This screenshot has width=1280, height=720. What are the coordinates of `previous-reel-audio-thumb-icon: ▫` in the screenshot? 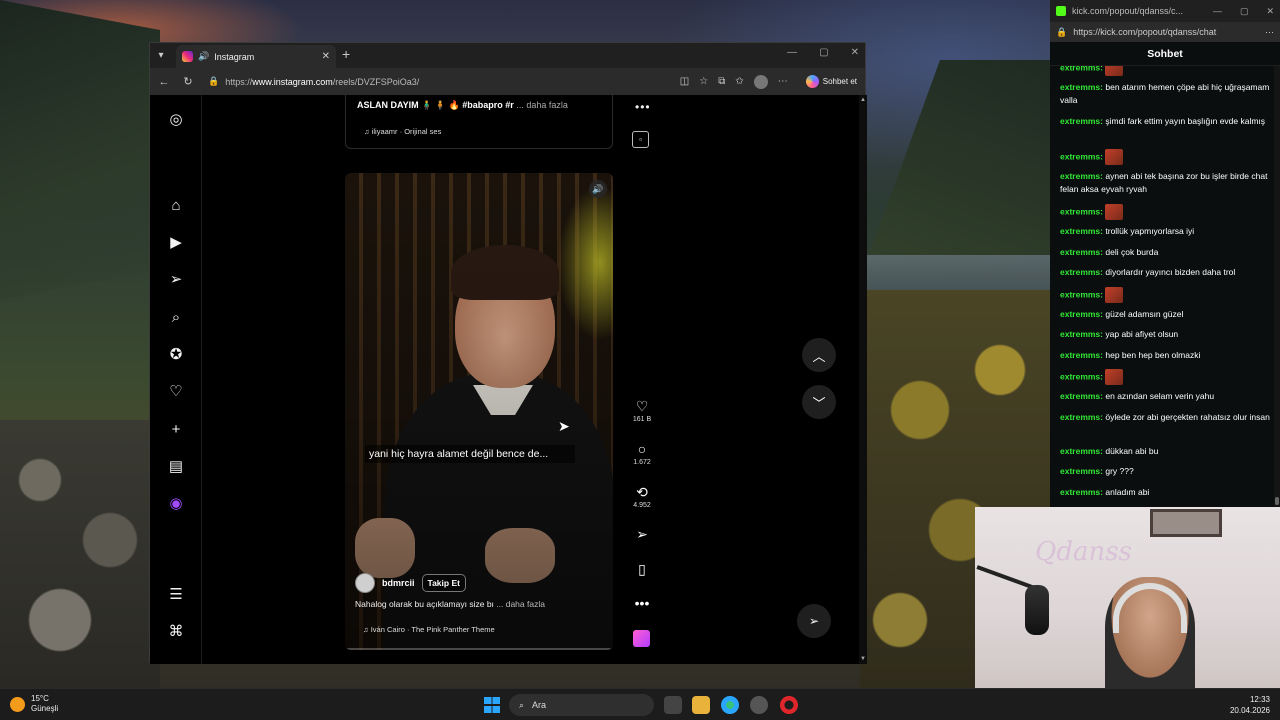 It's located at (640, 139).